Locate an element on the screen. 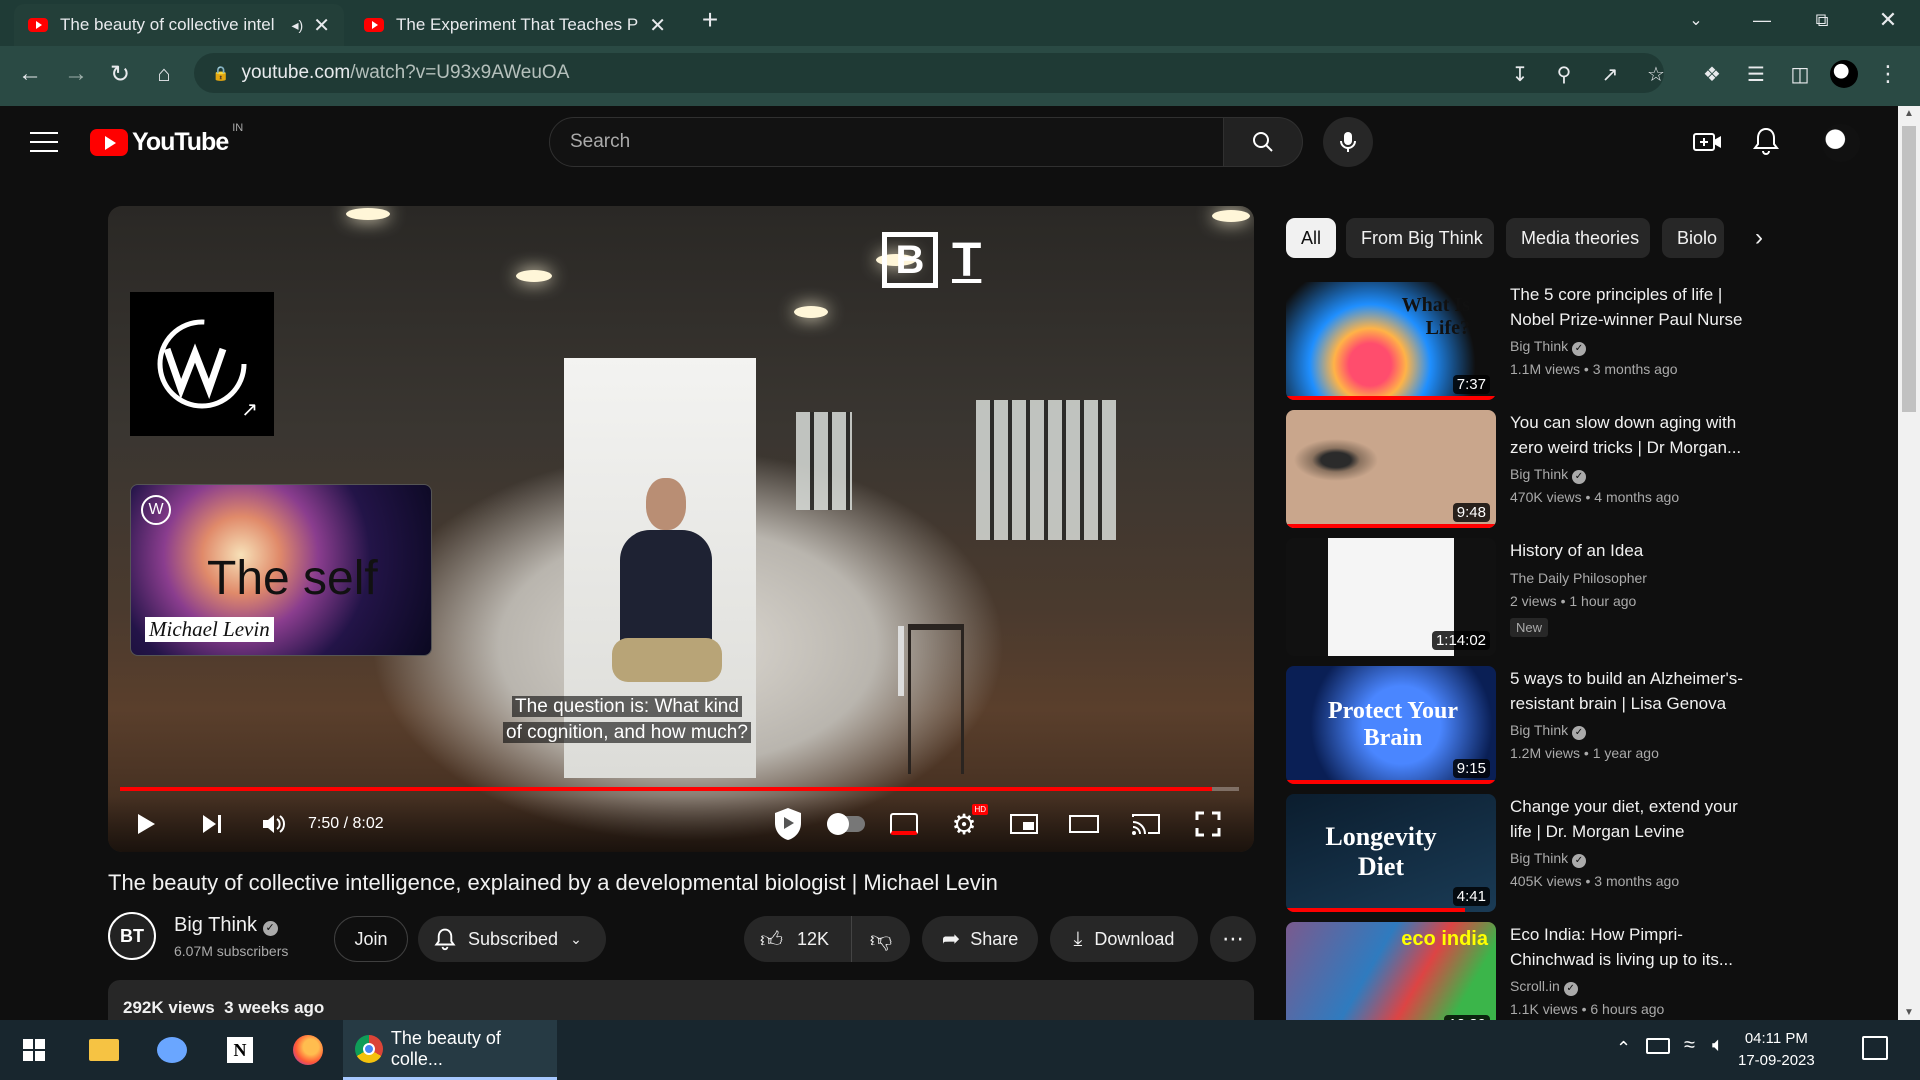 The height and width of the screenshot is (1080, 1920). video-thumbnail: Protect Your Brain 9:15 is located at coordinates (1391, 725).